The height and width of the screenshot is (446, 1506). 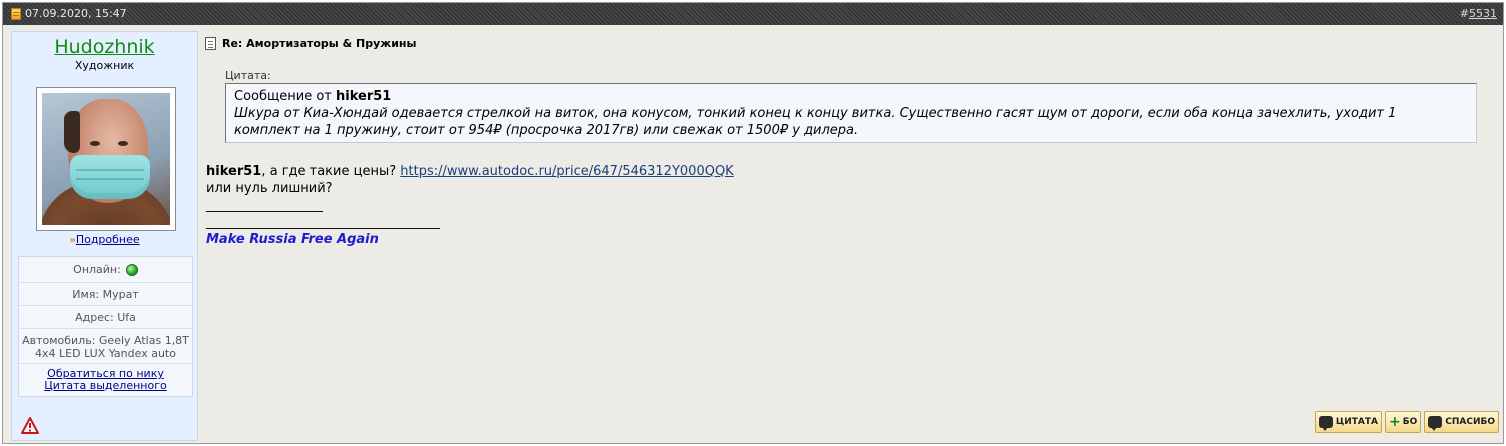 I want to click on report-warning-icon, so click(x=30, y=426).